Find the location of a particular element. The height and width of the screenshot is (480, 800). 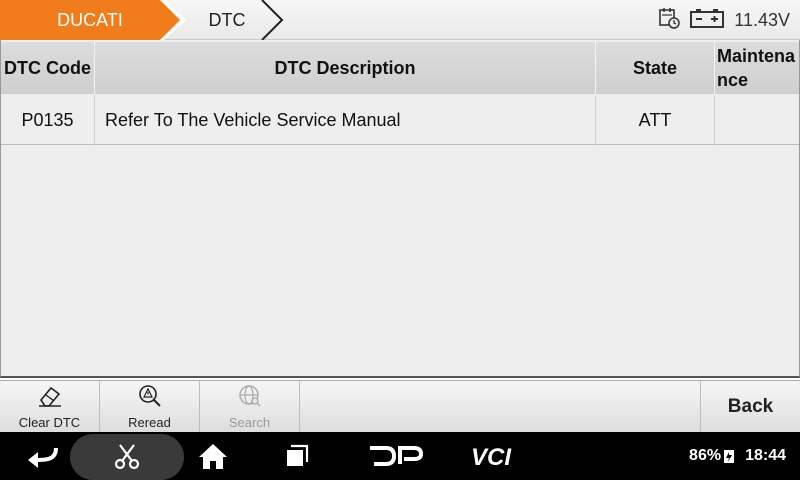

clock: 18:44 is located at coordinates (765, 455).